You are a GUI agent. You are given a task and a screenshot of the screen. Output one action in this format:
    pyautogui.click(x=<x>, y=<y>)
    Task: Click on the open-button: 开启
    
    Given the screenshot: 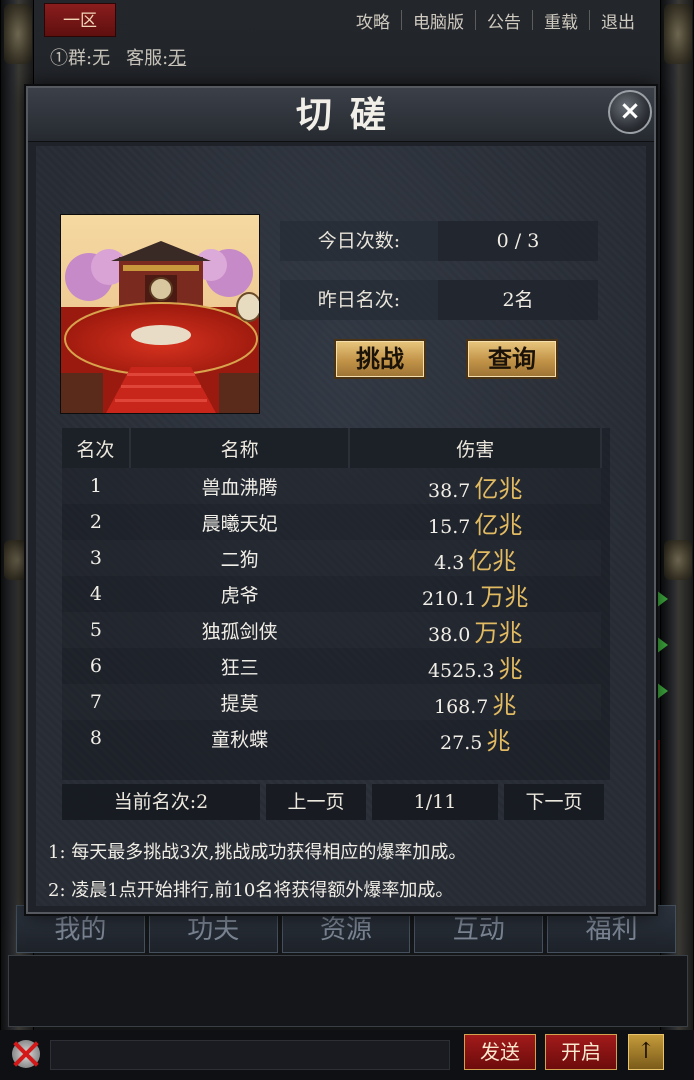 What is the action you would take?
    pyautogui.click(x=581, y=1052)
    